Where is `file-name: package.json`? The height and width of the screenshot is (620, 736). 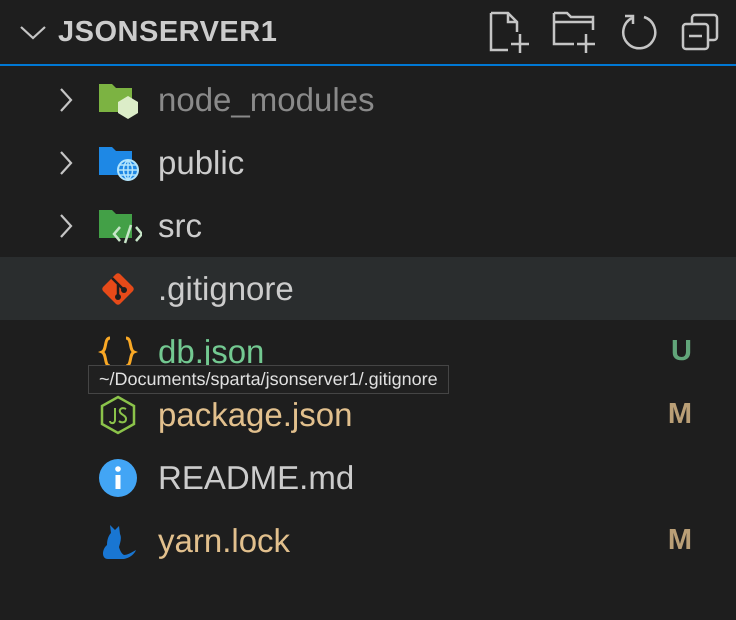
file-name: package.json is located at coordinates (255, 415).